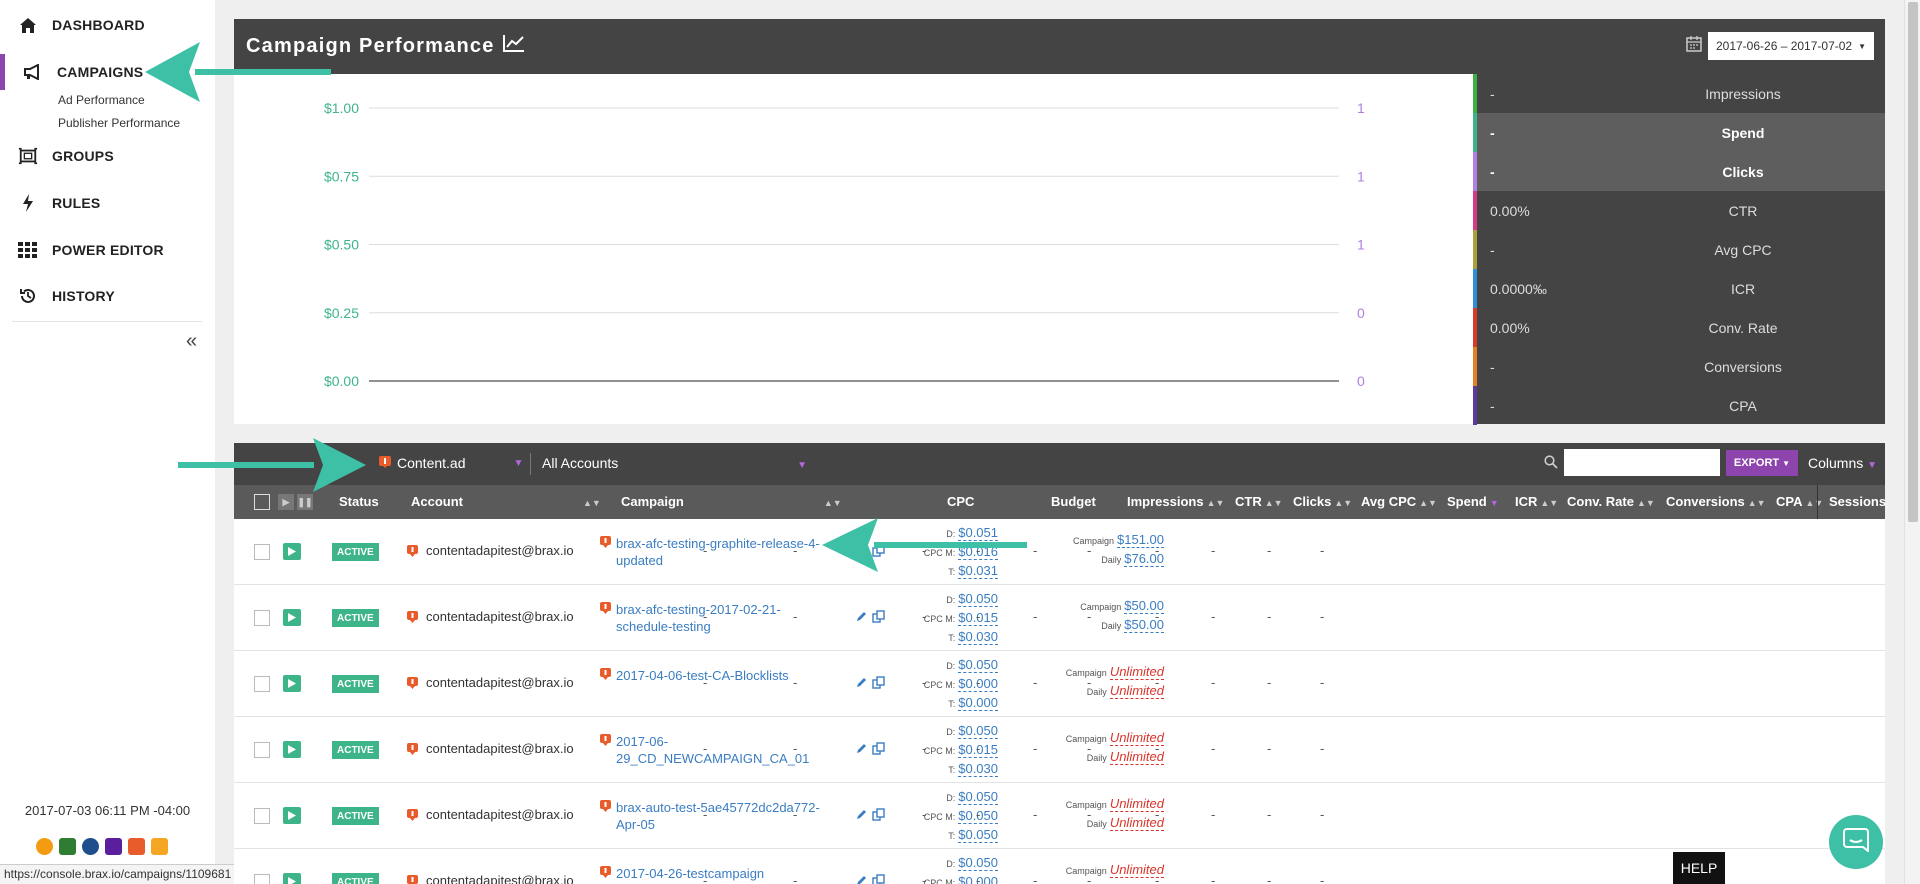 The image size is (1920, 884). I want to click on col-cpc: CPC, so click(960, 501).